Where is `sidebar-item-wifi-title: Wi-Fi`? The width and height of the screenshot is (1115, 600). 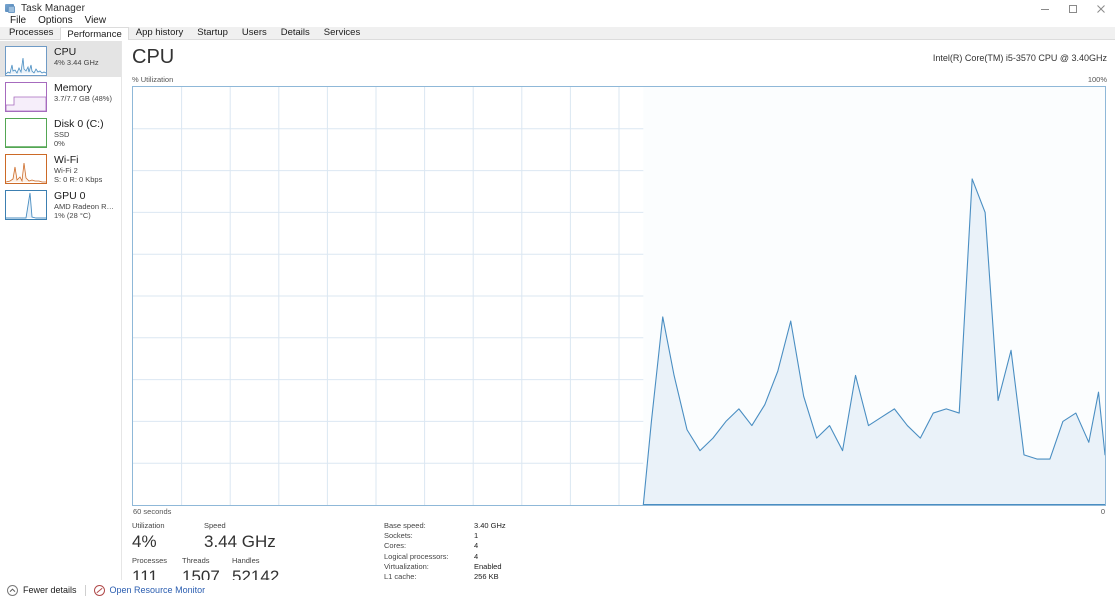
sidebar-item-wifi-title: Wi-Fi is located at coordinates (66, 160).